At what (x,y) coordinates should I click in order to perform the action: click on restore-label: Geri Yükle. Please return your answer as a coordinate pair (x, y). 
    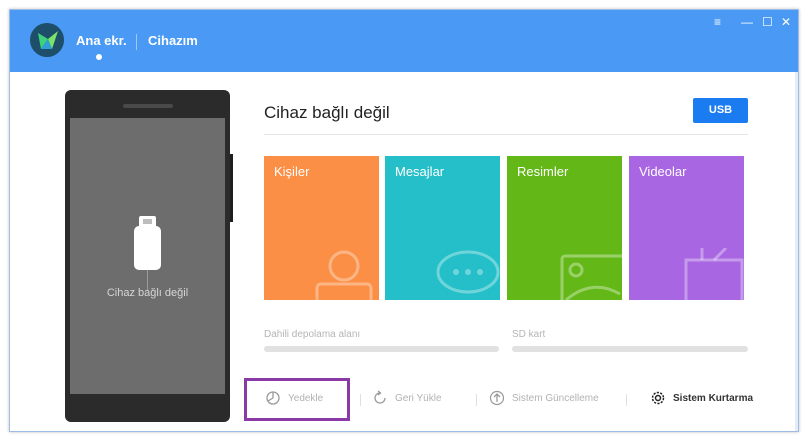
    Looking at the image, I should click on (418, 398).